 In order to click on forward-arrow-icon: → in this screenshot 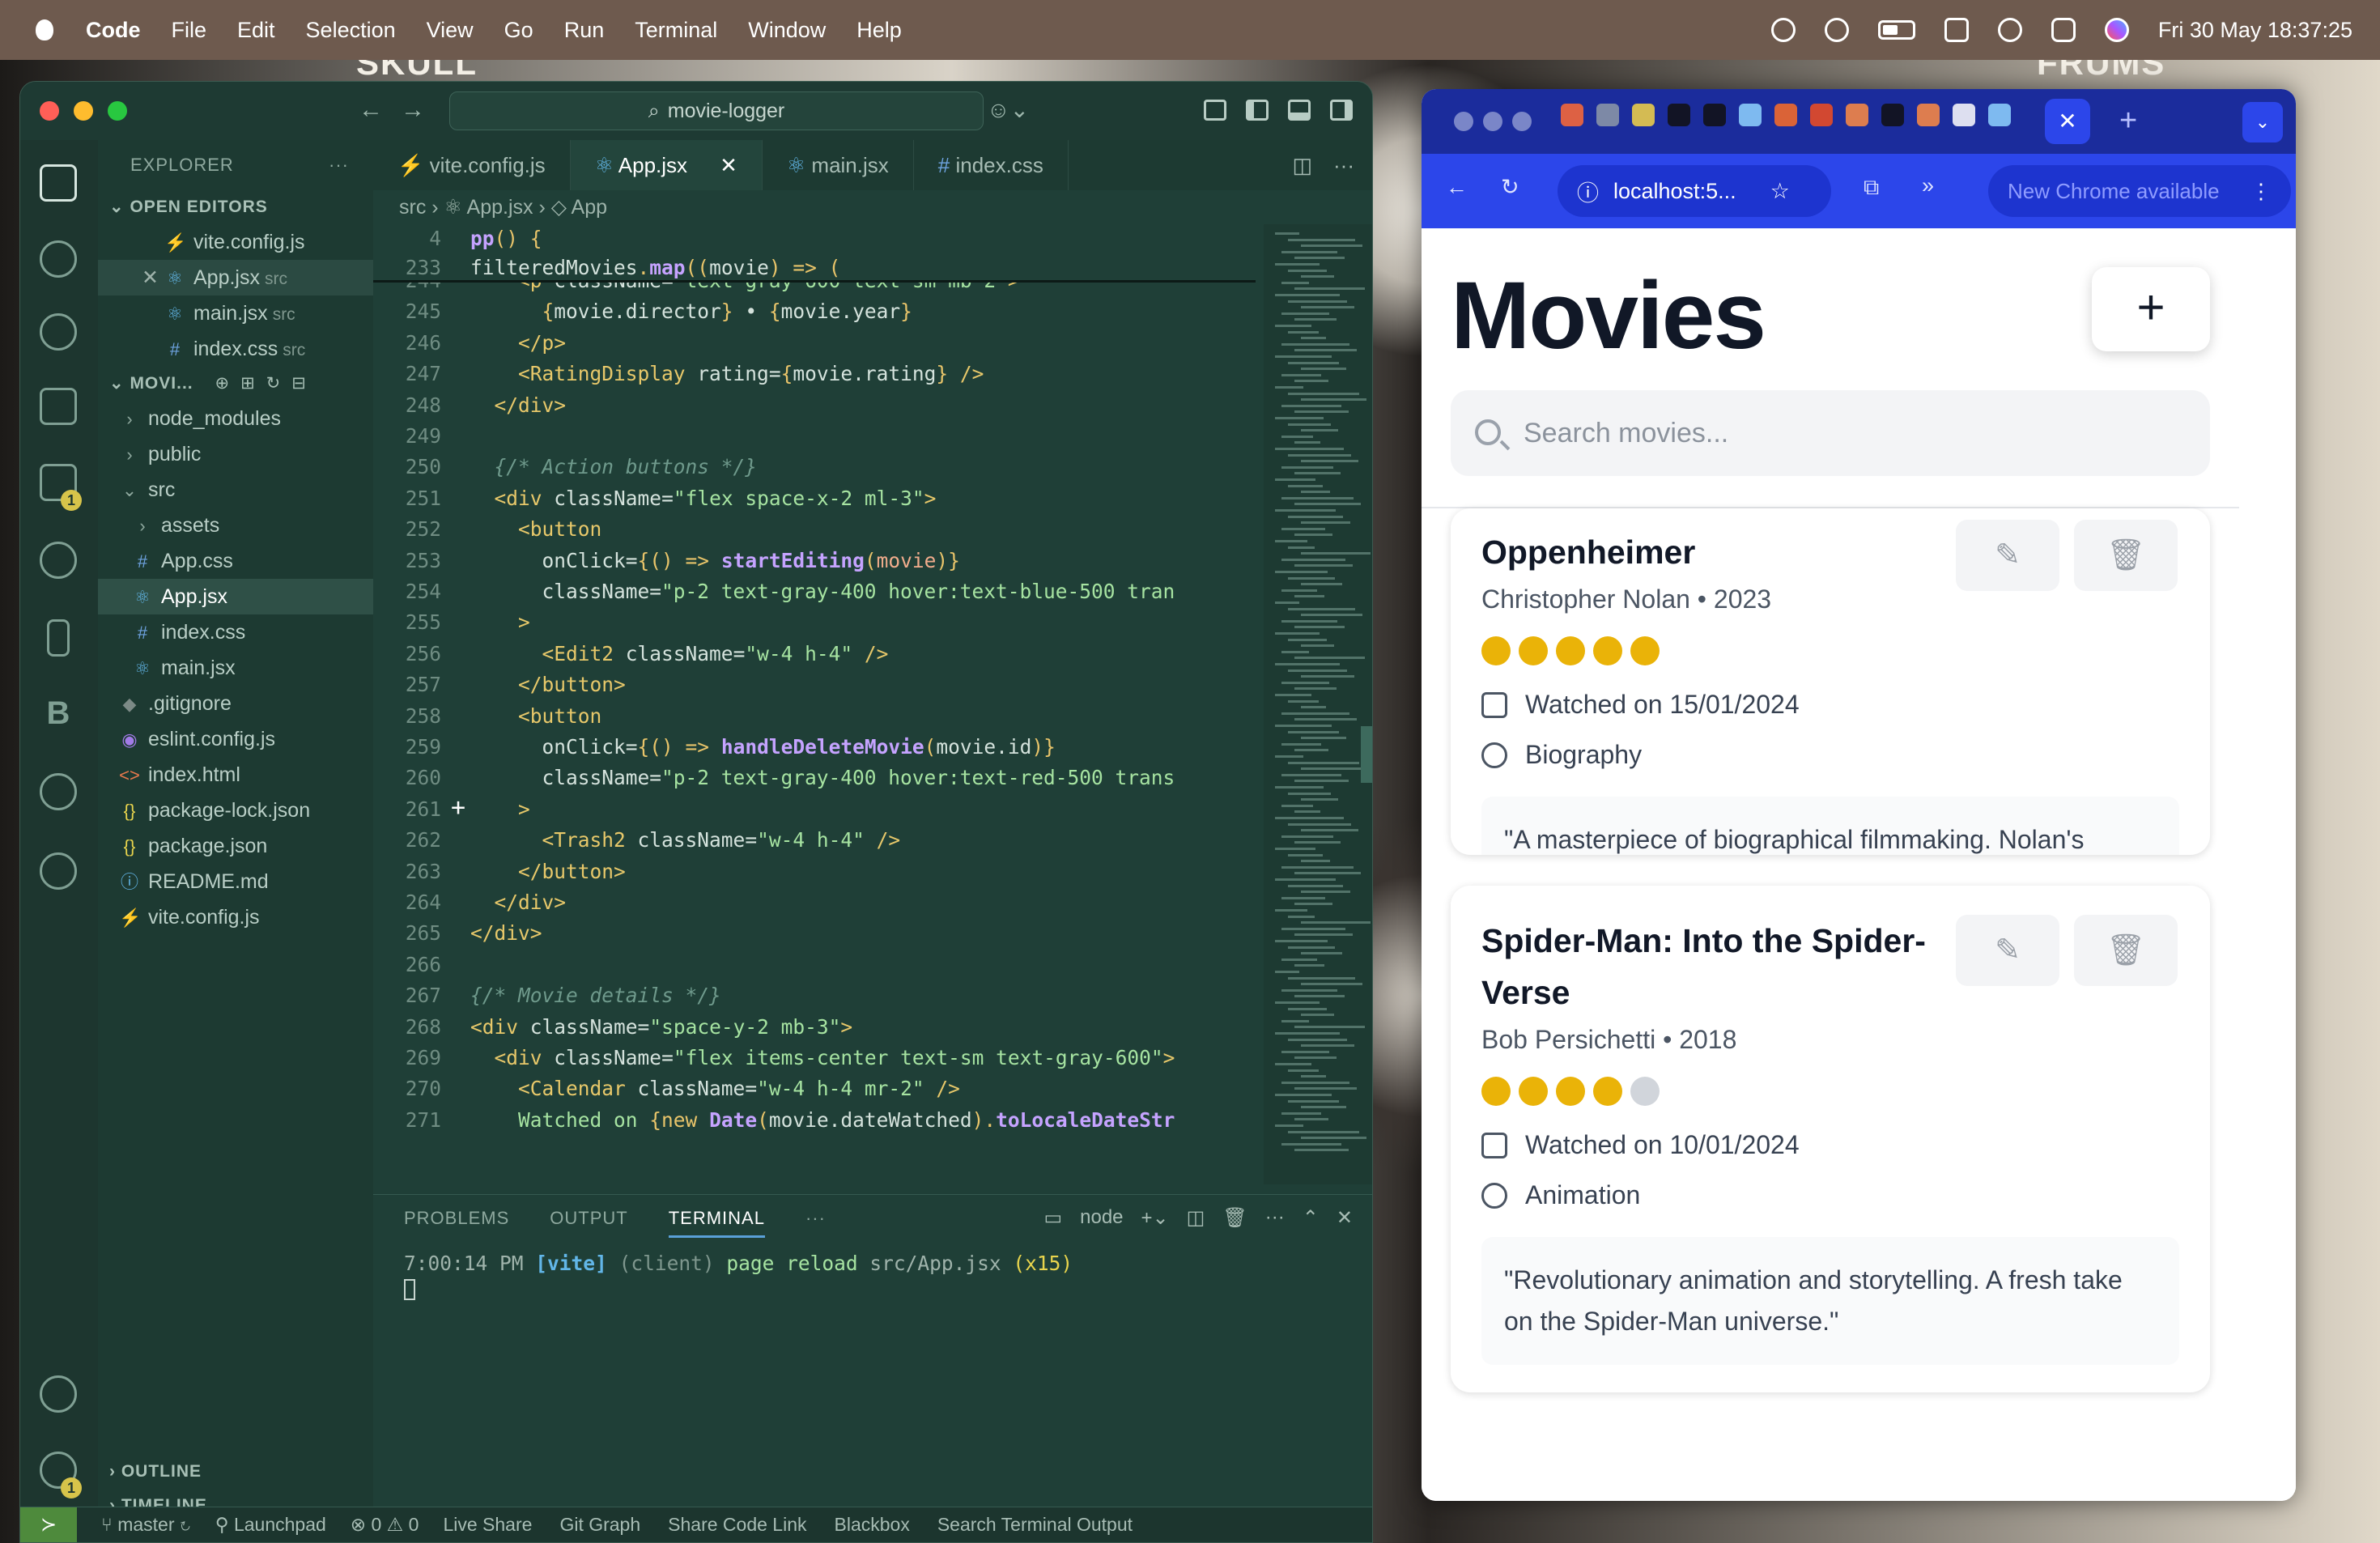, I will do `click(413, 110)`.